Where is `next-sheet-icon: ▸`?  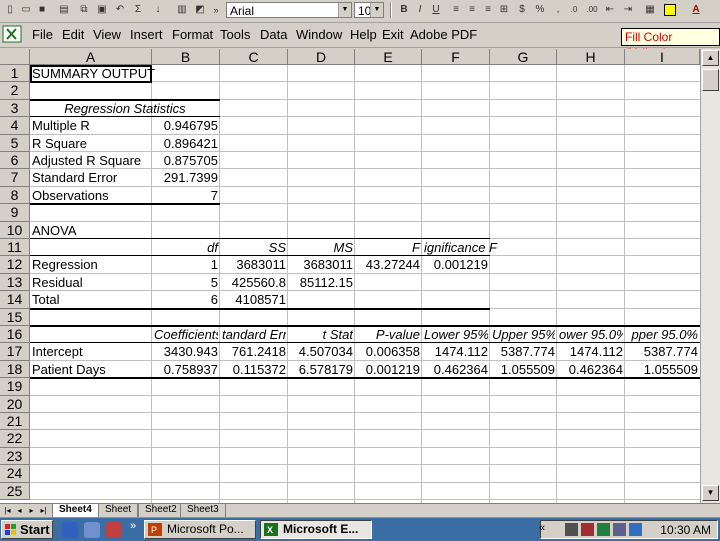 next-sheet-icon: ▸ is located at coordinates (31, 510).